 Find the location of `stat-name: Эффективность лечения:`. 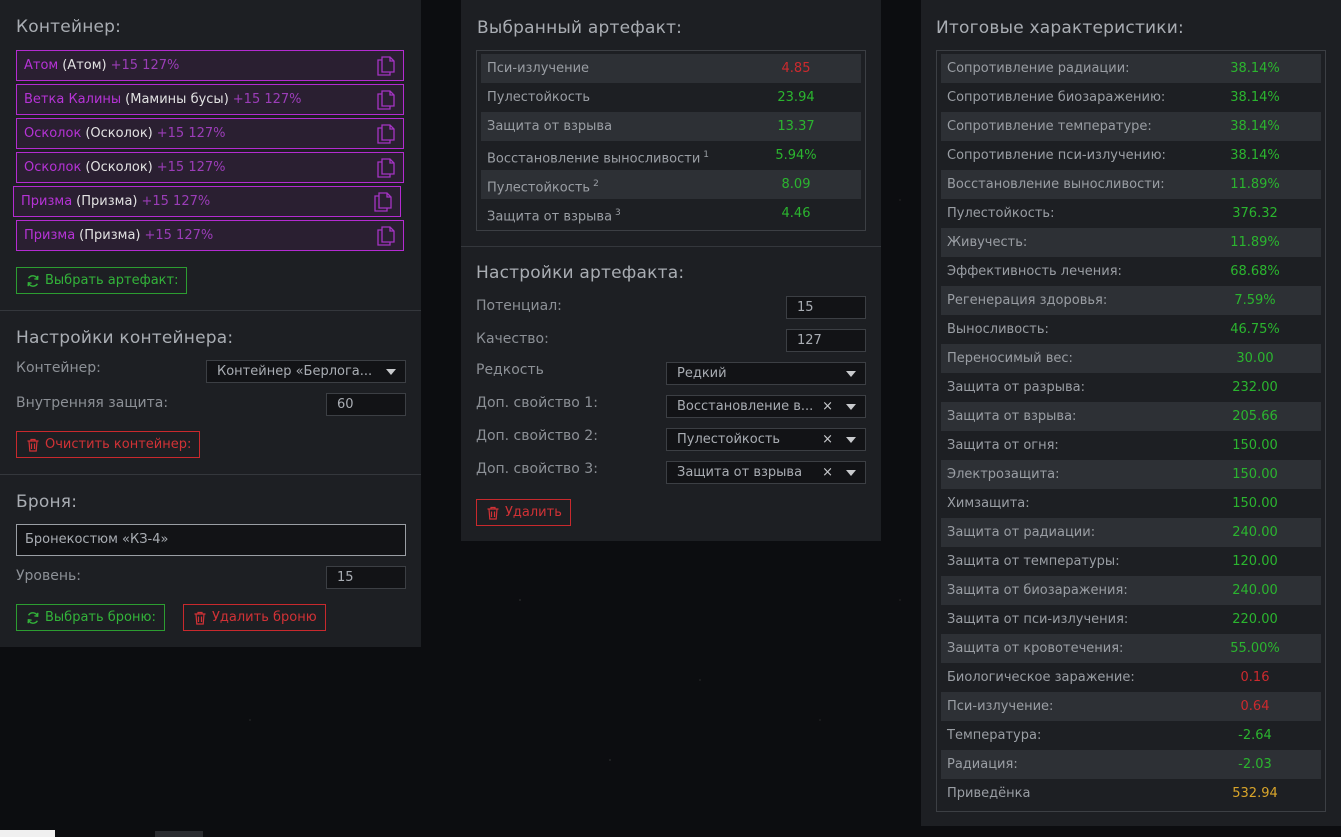

stat-name: Эффективность лечения: is located at coordinates (1034, 271).